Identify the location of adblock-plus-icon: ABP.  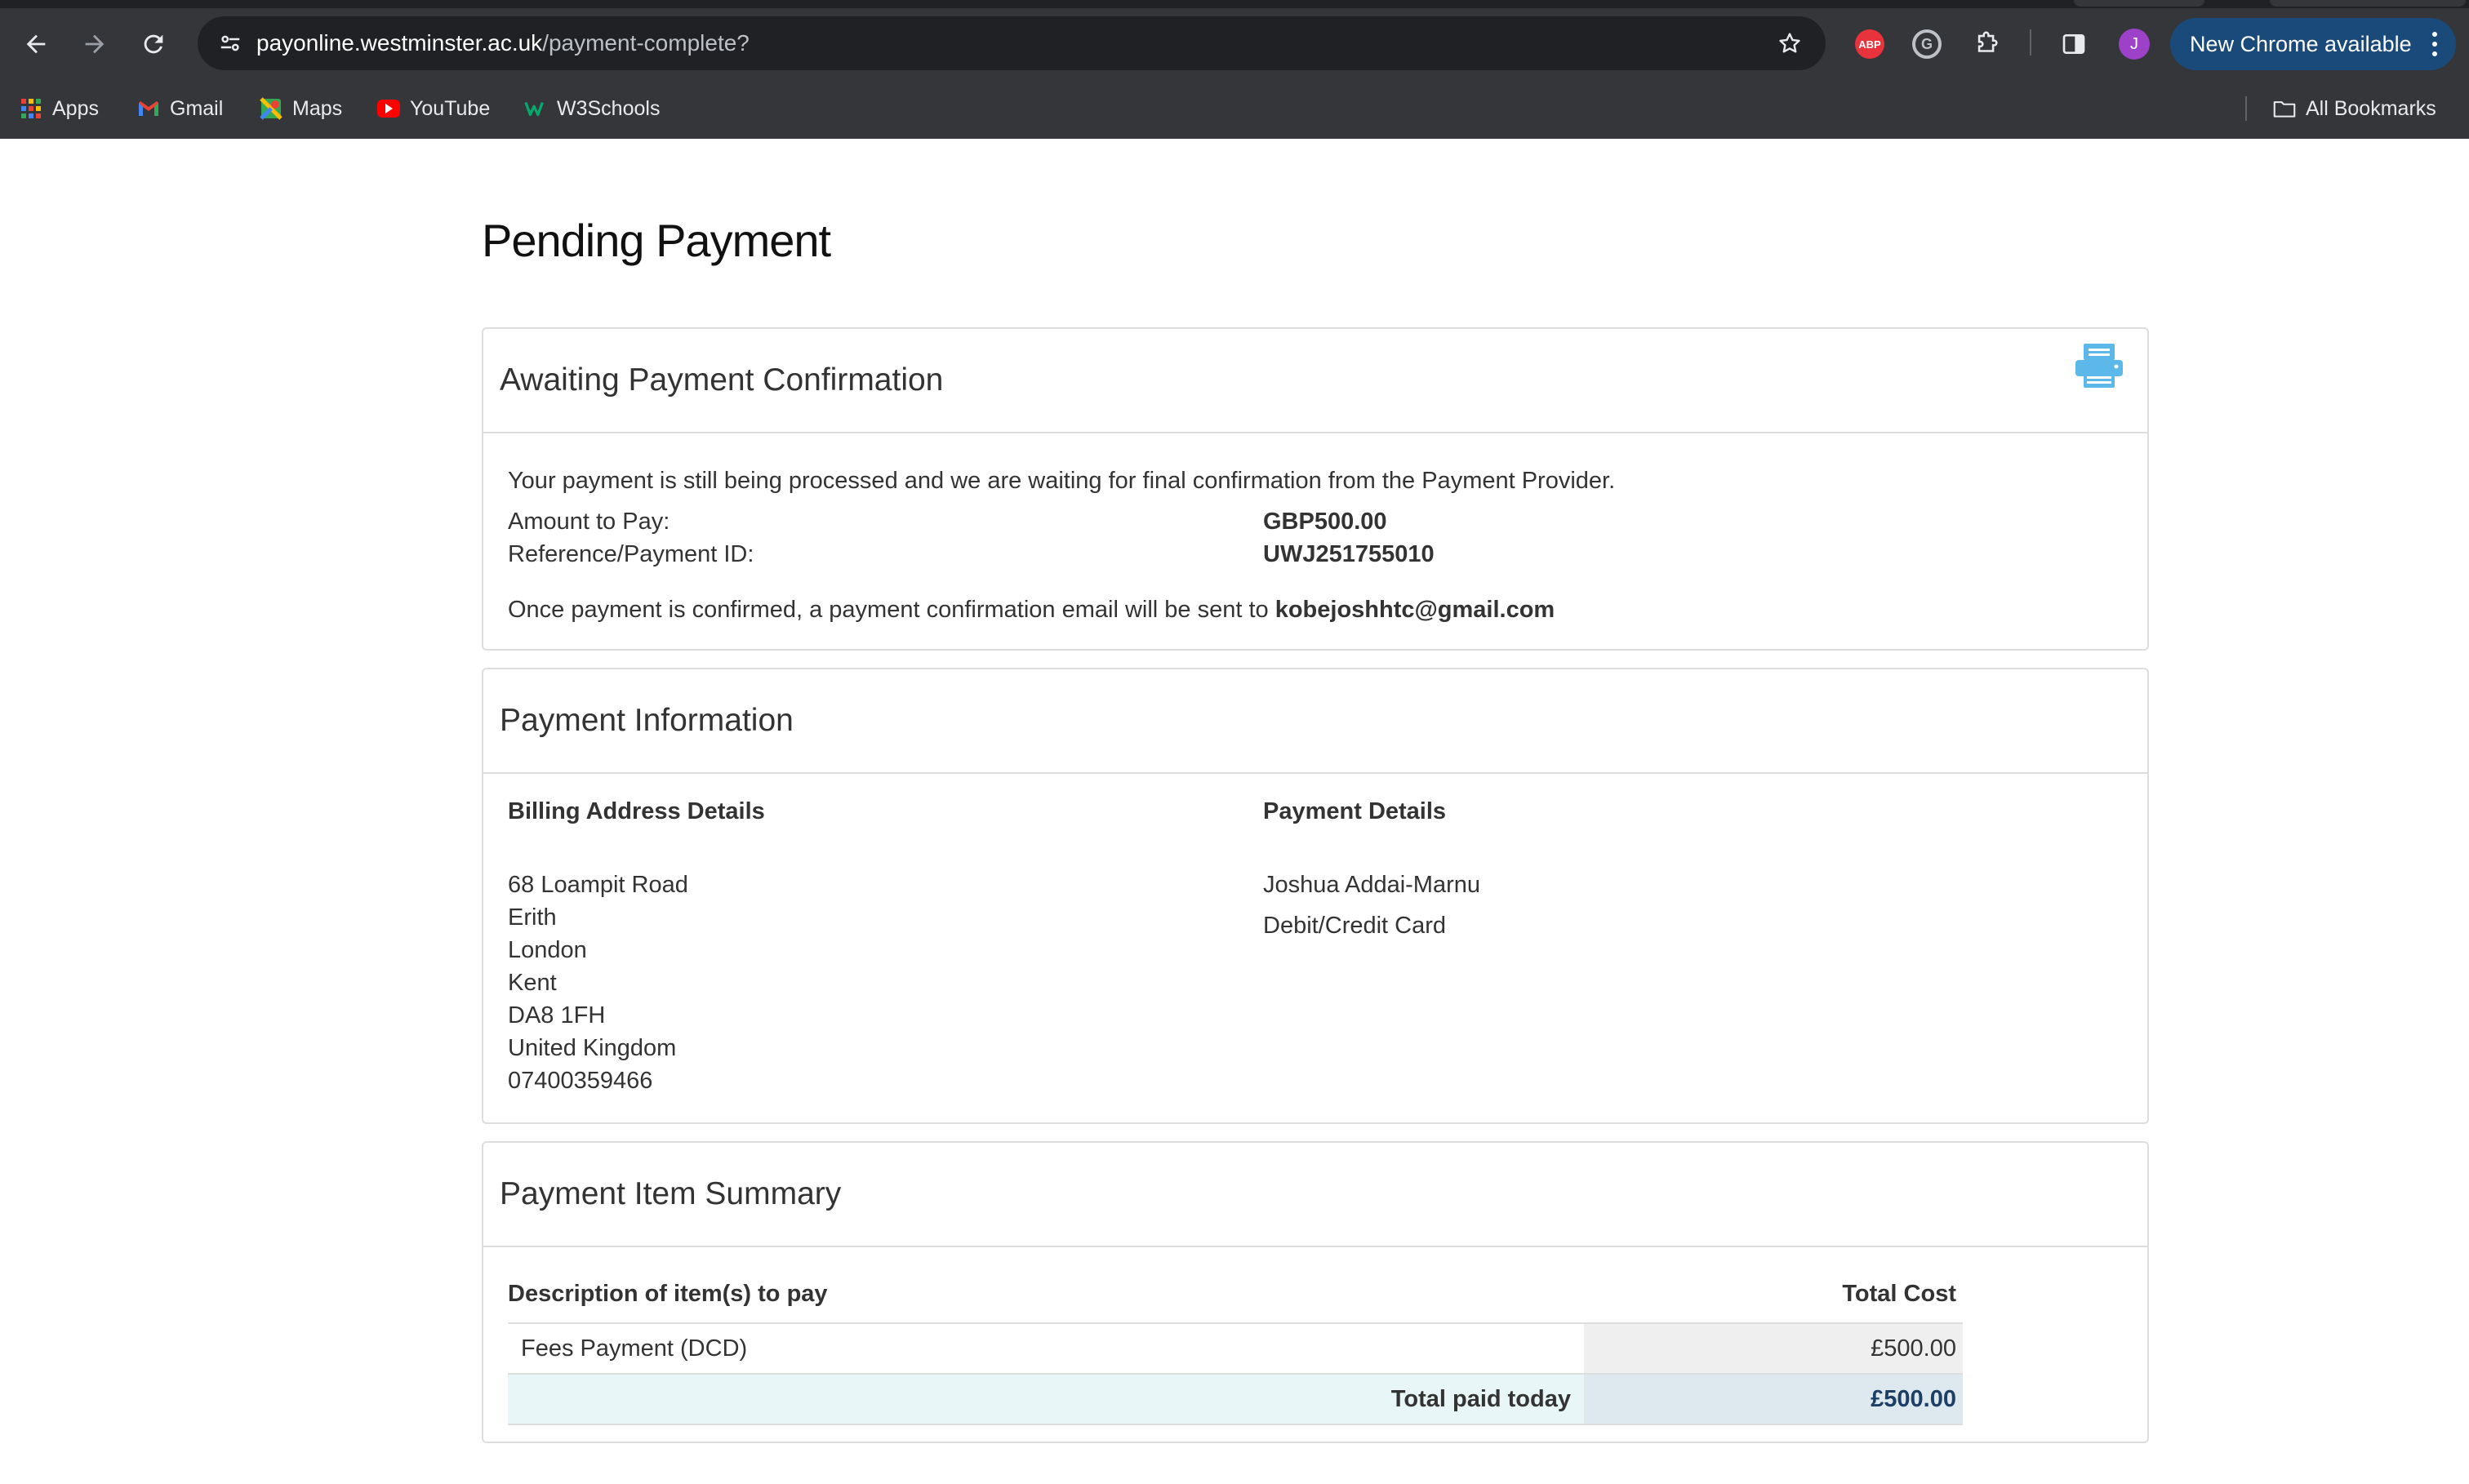
(1869, 44).